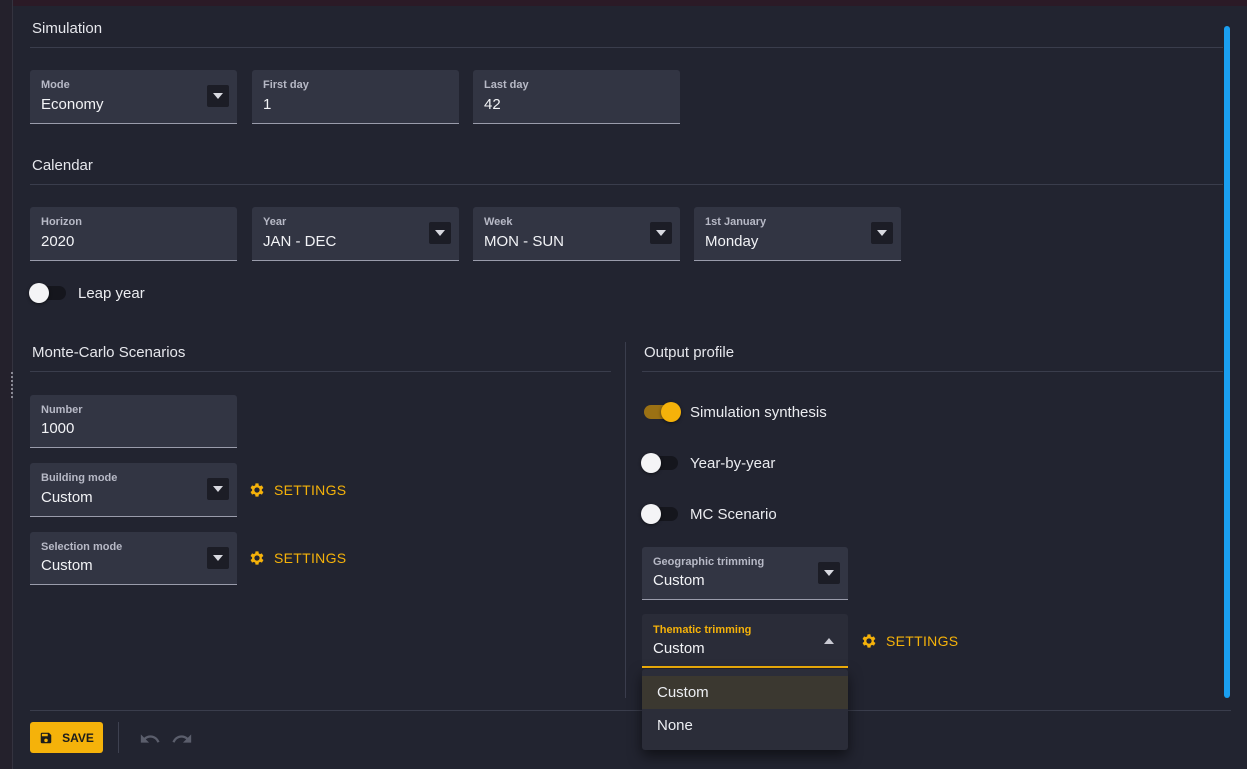 This screenshot has height=769, width=1247. I want to click on footer-separator, so click(118, 737).